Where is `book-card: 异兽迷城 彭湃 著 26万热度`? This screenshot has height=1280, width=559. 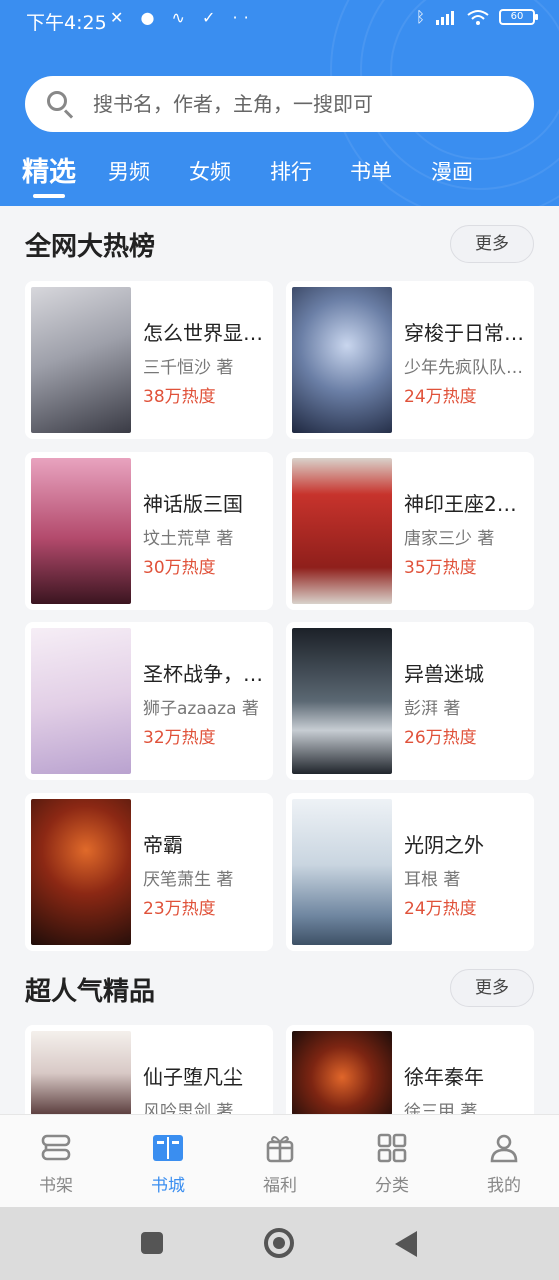
book-card: 异兽迷城 彭湃 著 26万热度 is located at coordinates (410, 701).